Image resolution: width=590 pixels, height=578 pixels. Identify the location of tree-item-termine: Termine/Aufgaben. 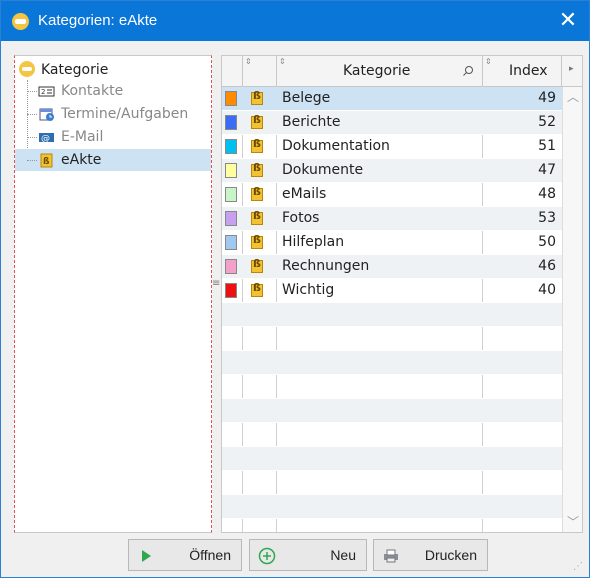
(113, 114).